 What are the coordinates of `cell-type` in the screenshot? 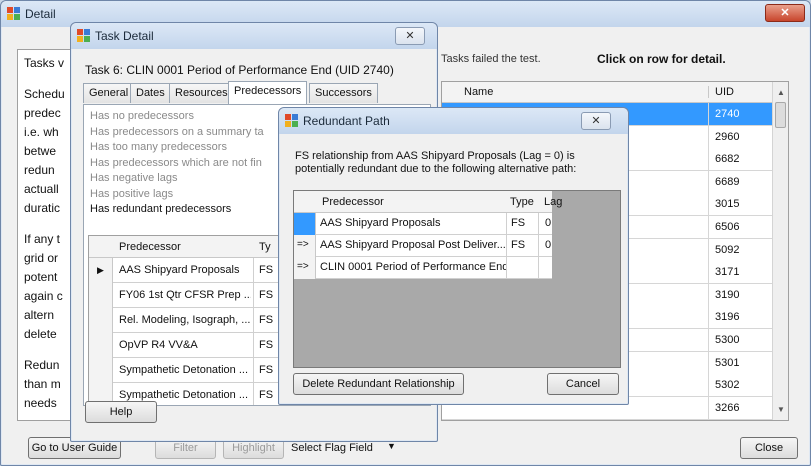 It's located at (522, 268).